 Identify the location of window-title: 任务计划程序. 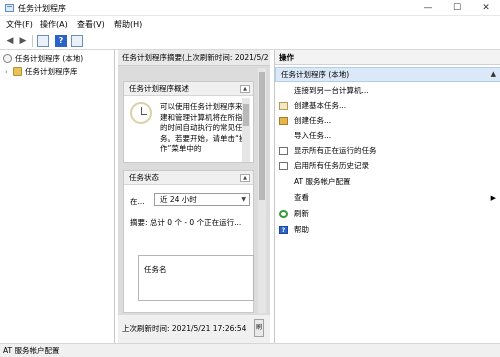
(42, 8).